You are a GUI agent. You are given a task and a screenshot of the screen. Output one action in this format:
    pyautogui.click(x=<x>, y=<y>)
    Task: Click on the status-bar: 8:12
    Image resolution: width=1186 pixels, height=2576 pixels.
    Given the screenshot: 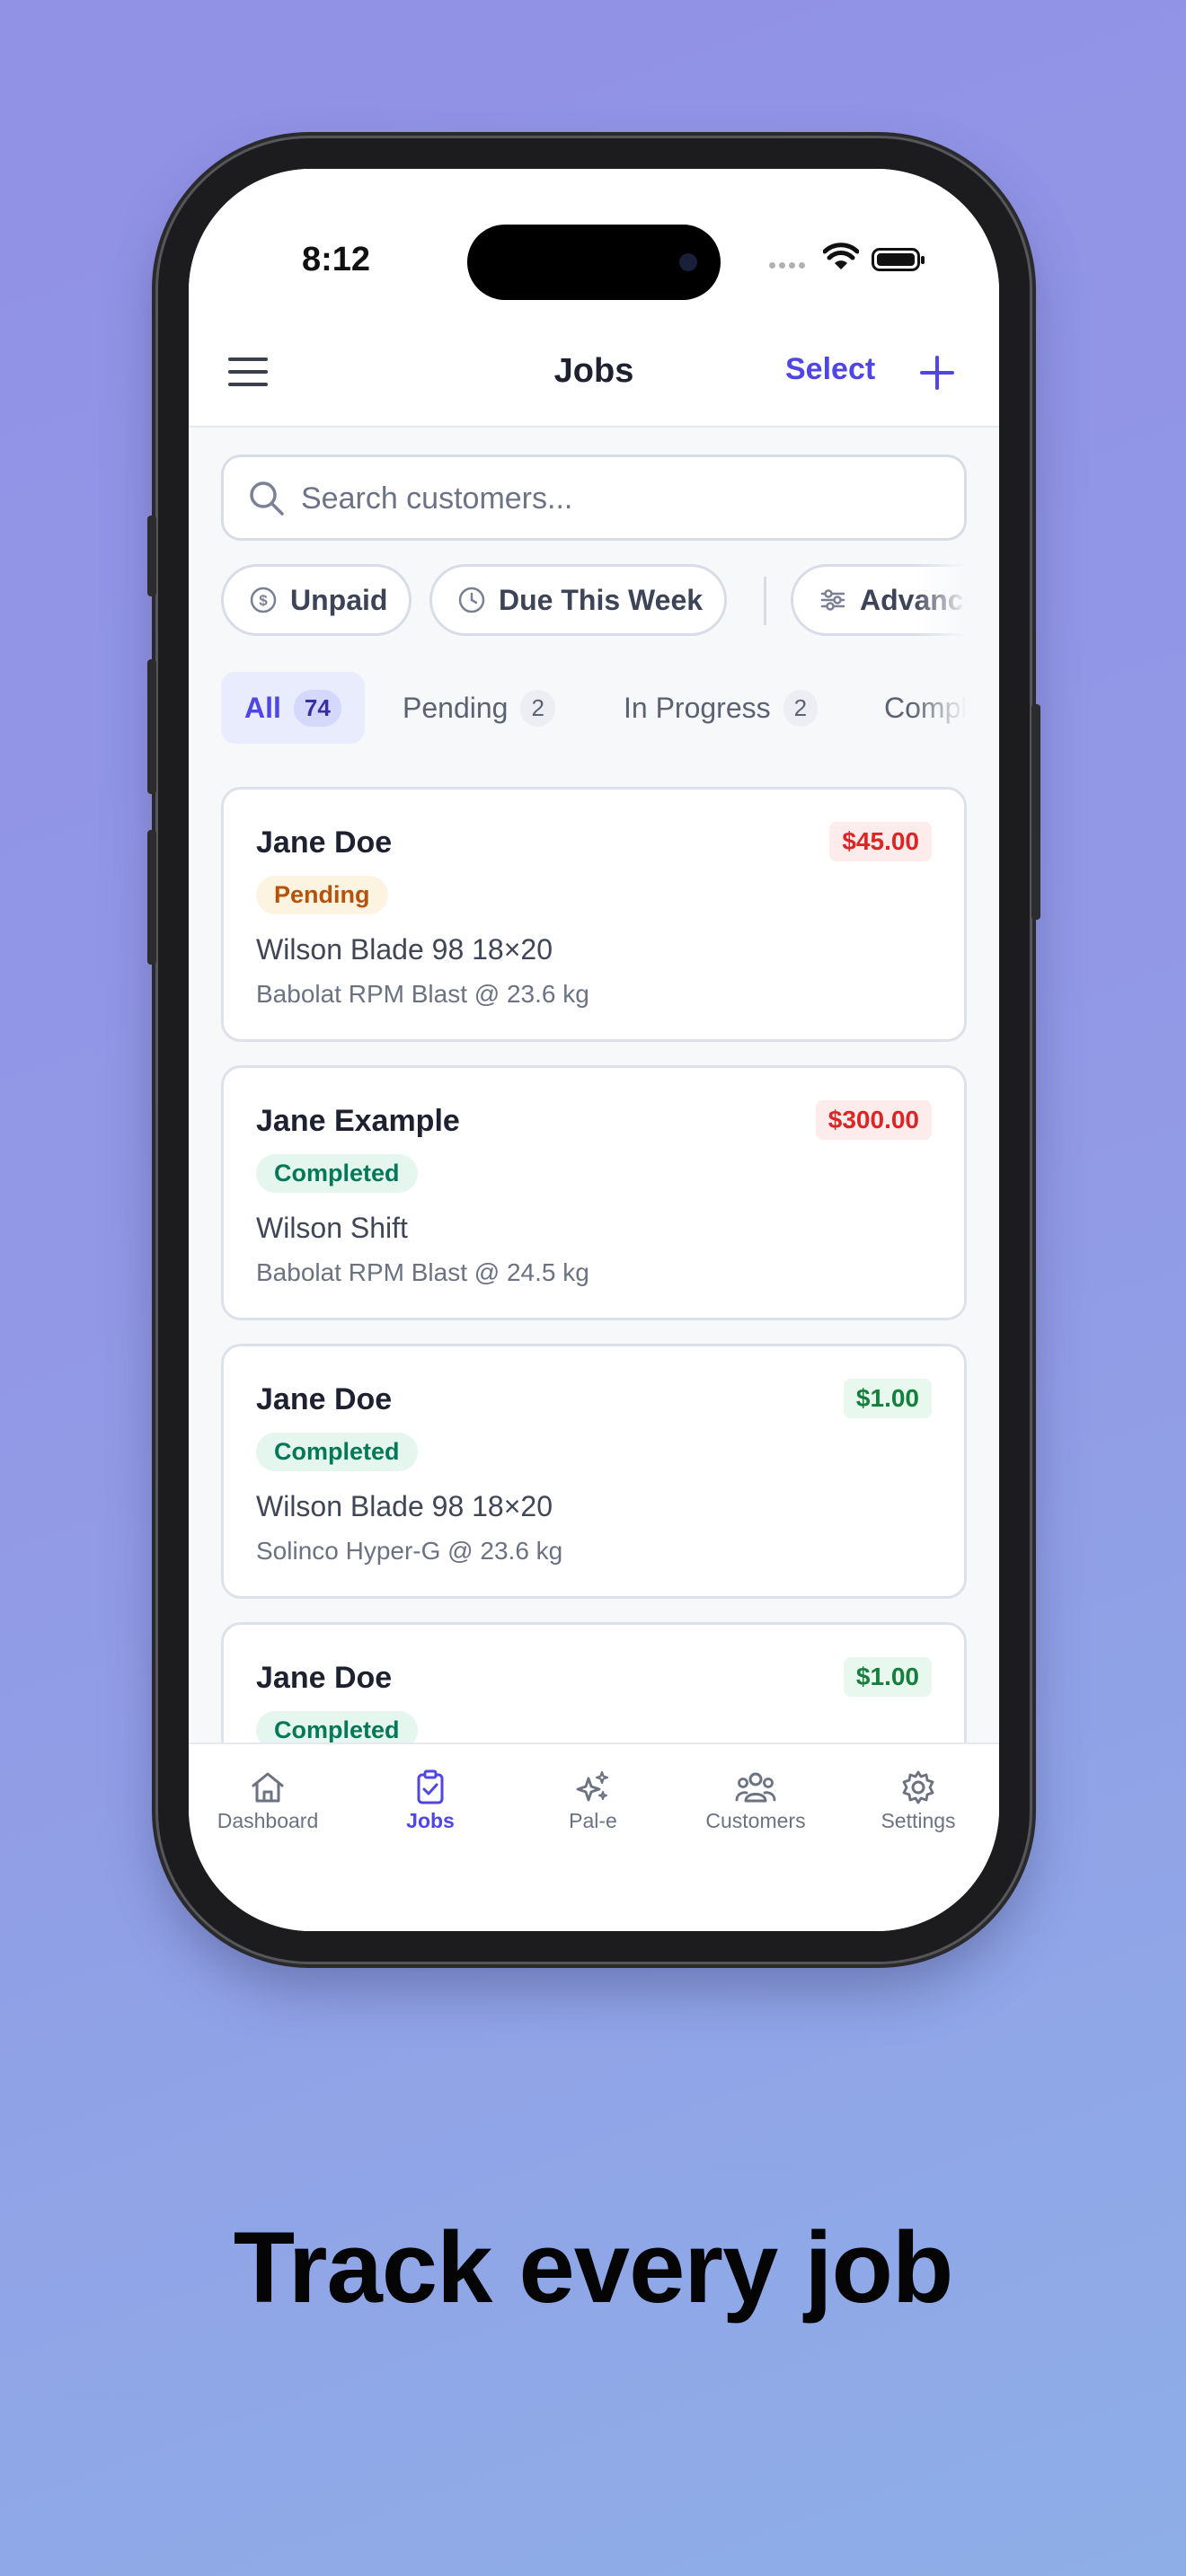 What is the action you would take?
    pyautogui.click(x=594, y=245)
    